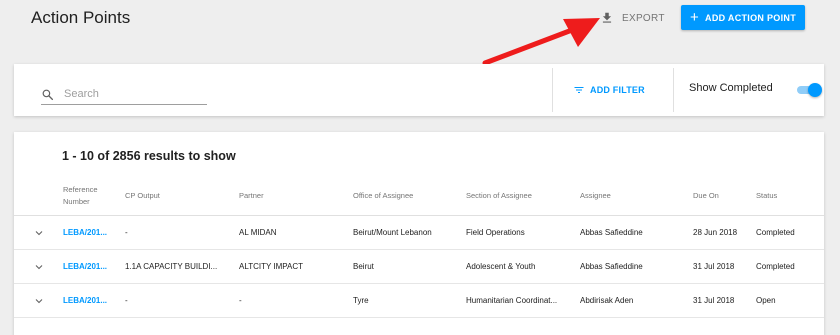 Image resolution: width=840 pixels, height=335 pixels. Describe the element at coordinates (766, 196) in the screenshot. I see `column-header-status: Status` at that location.